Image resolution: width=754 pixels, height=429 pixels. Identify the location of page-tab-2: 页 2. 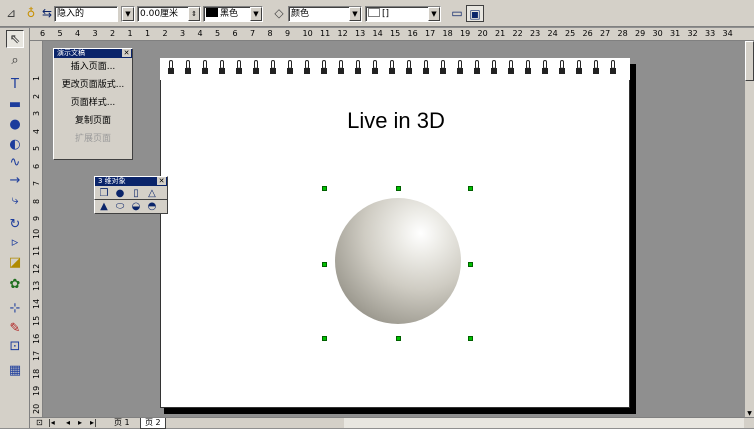
(153, 423).